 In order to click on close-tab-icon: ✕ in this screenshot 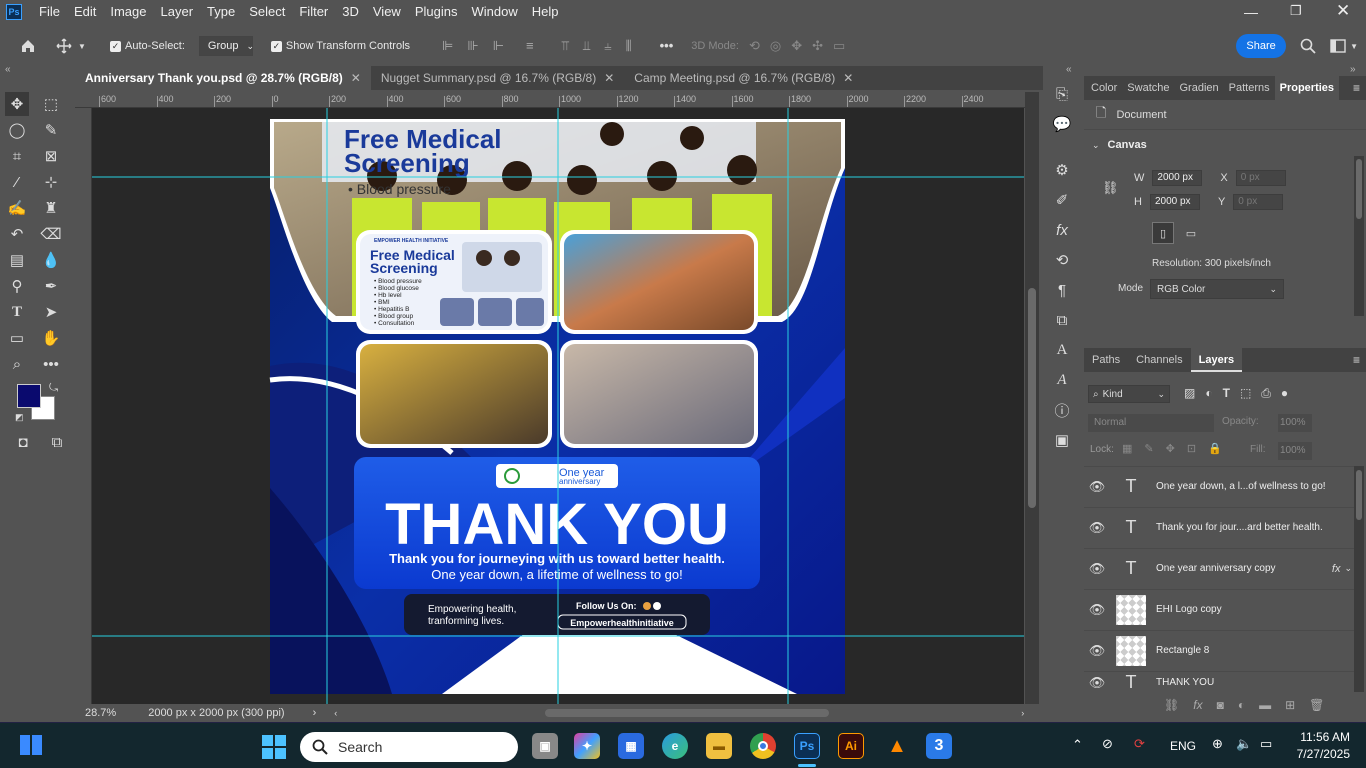, I will do `click(848, 78)`.